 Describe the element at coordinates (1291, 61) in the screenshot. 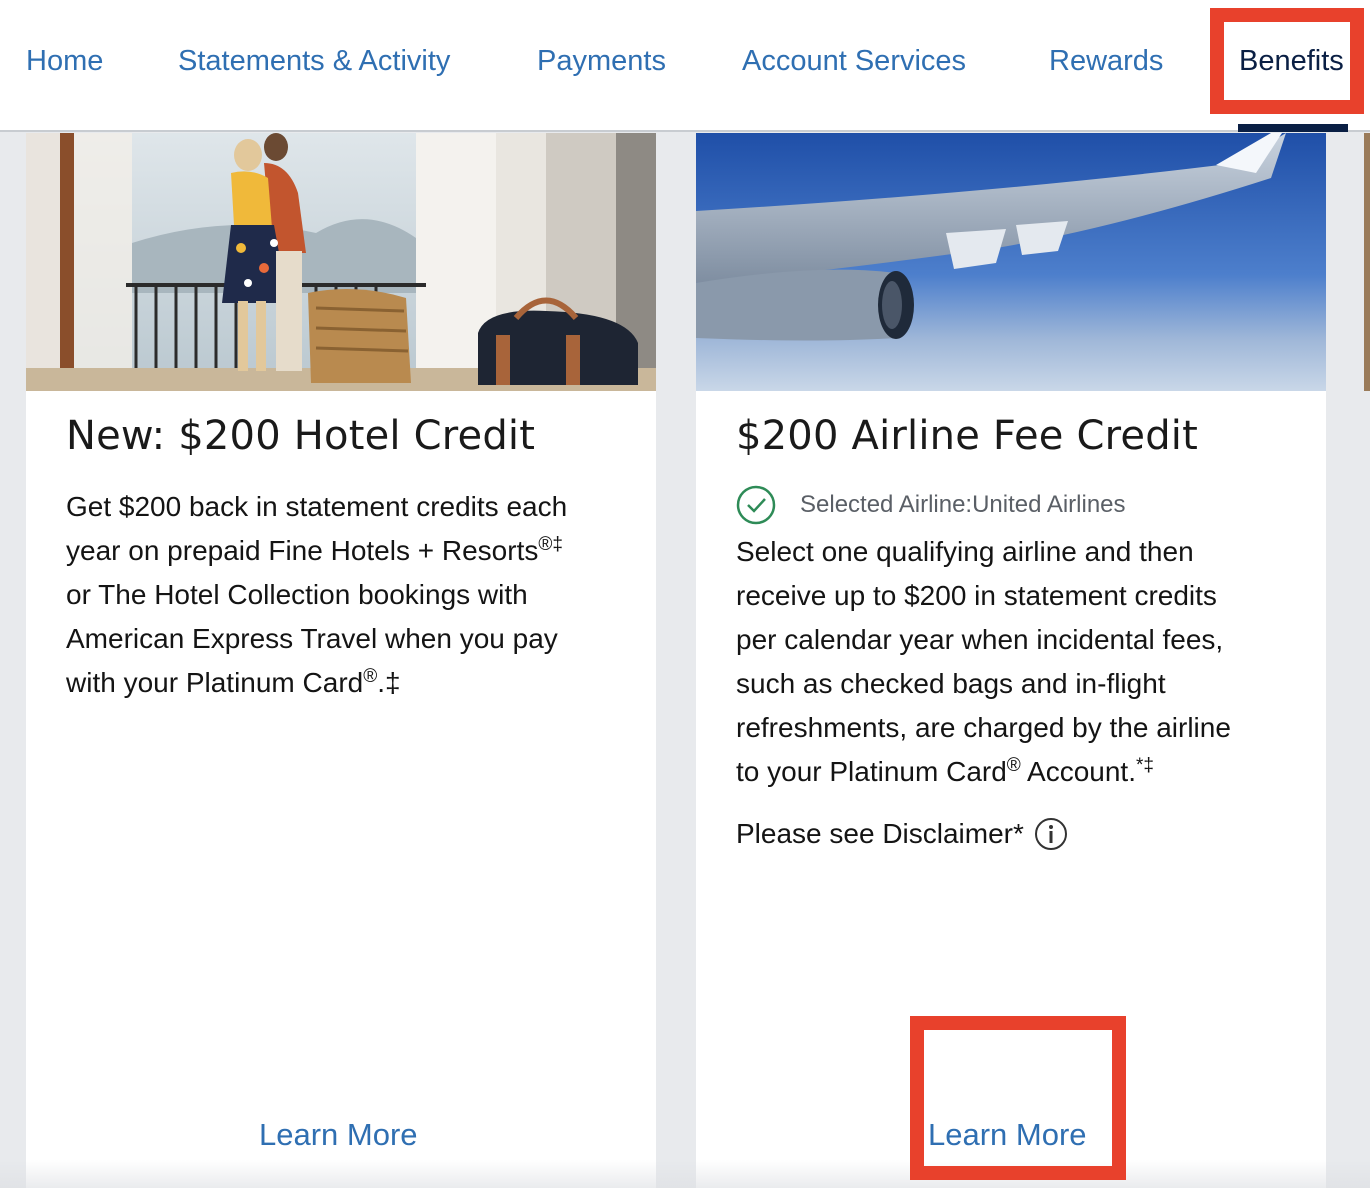

I see `nav-benefits: Benefits` at that location.